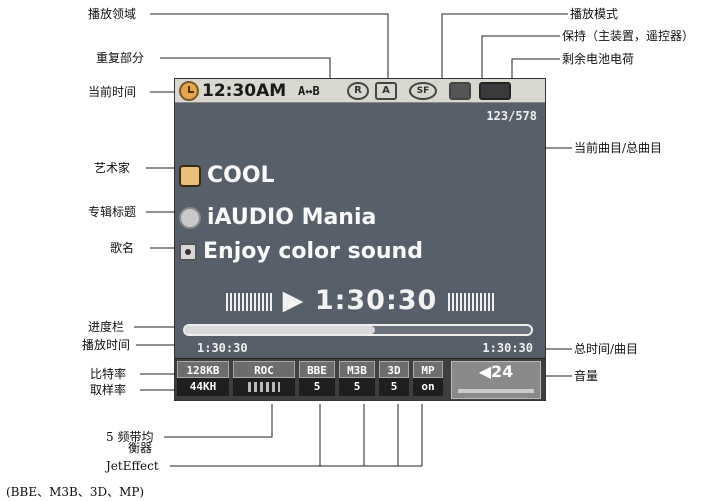 The height and width of the screenshot is (501, 720). I want to click on speaker-icon: ◀, so click(485, 371).